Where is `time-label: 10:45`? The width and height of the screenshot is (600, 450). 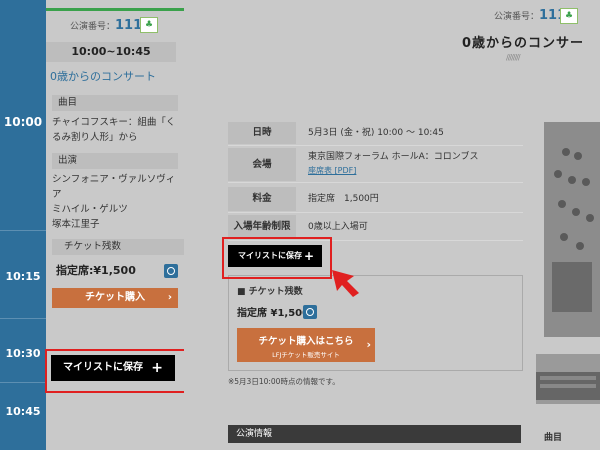 time-label: 10:45 is located at coordinates (23, 411).